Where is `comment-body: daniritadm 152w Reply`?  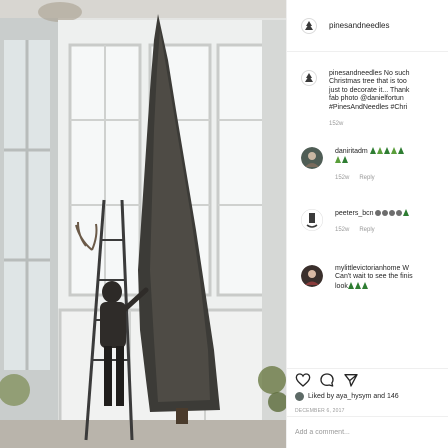 comment-body: daniritadm 152w Reply is located at coordinates (370, 164).